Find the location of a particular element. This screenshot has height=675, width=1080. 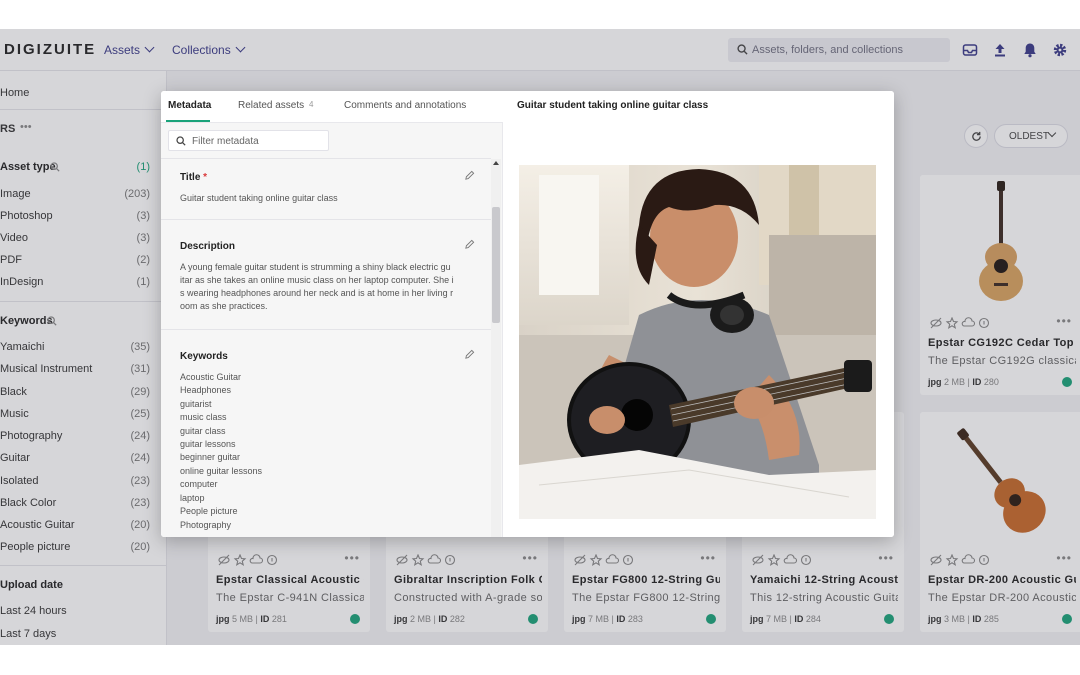

keyword-item: guitar class is located at coordinates (203, 431).